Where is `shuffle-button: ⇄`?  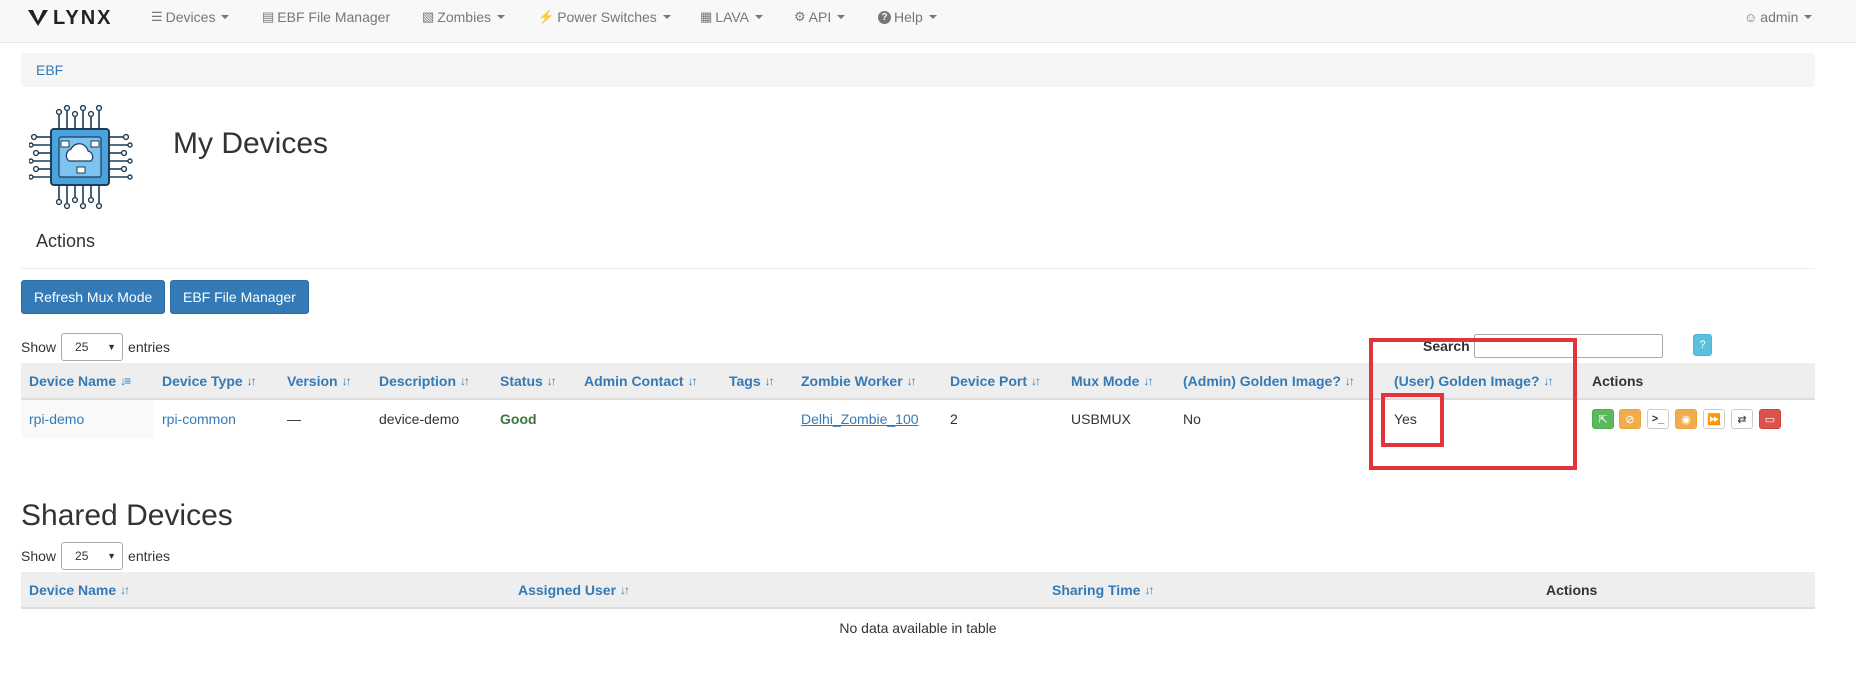 shuffle-button: ⇄ is located at coordinates (1742, 419).